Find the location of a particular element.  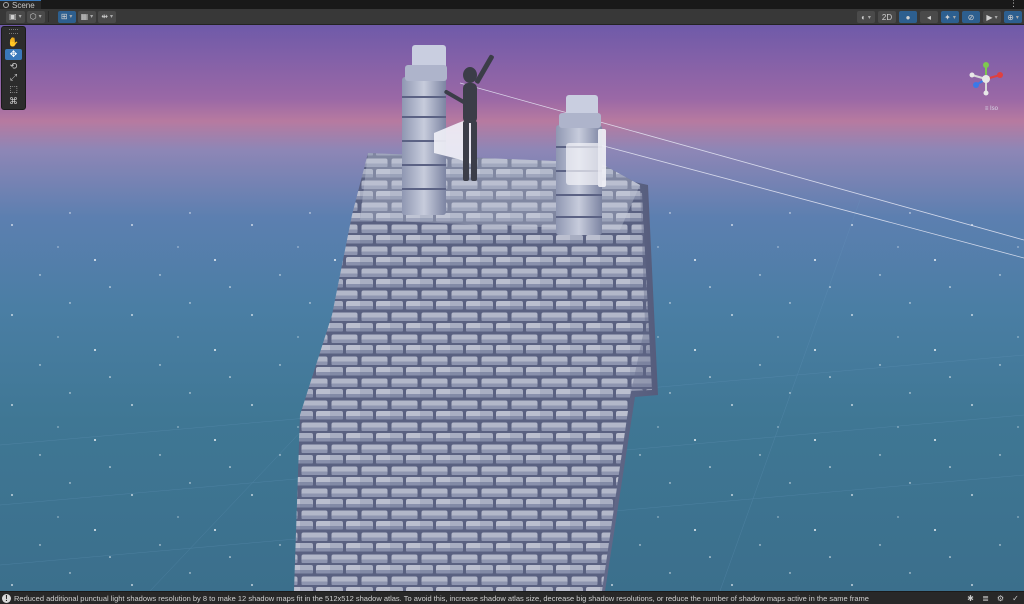

rect-icon: ⬚ is located at coordinates (13, 89).